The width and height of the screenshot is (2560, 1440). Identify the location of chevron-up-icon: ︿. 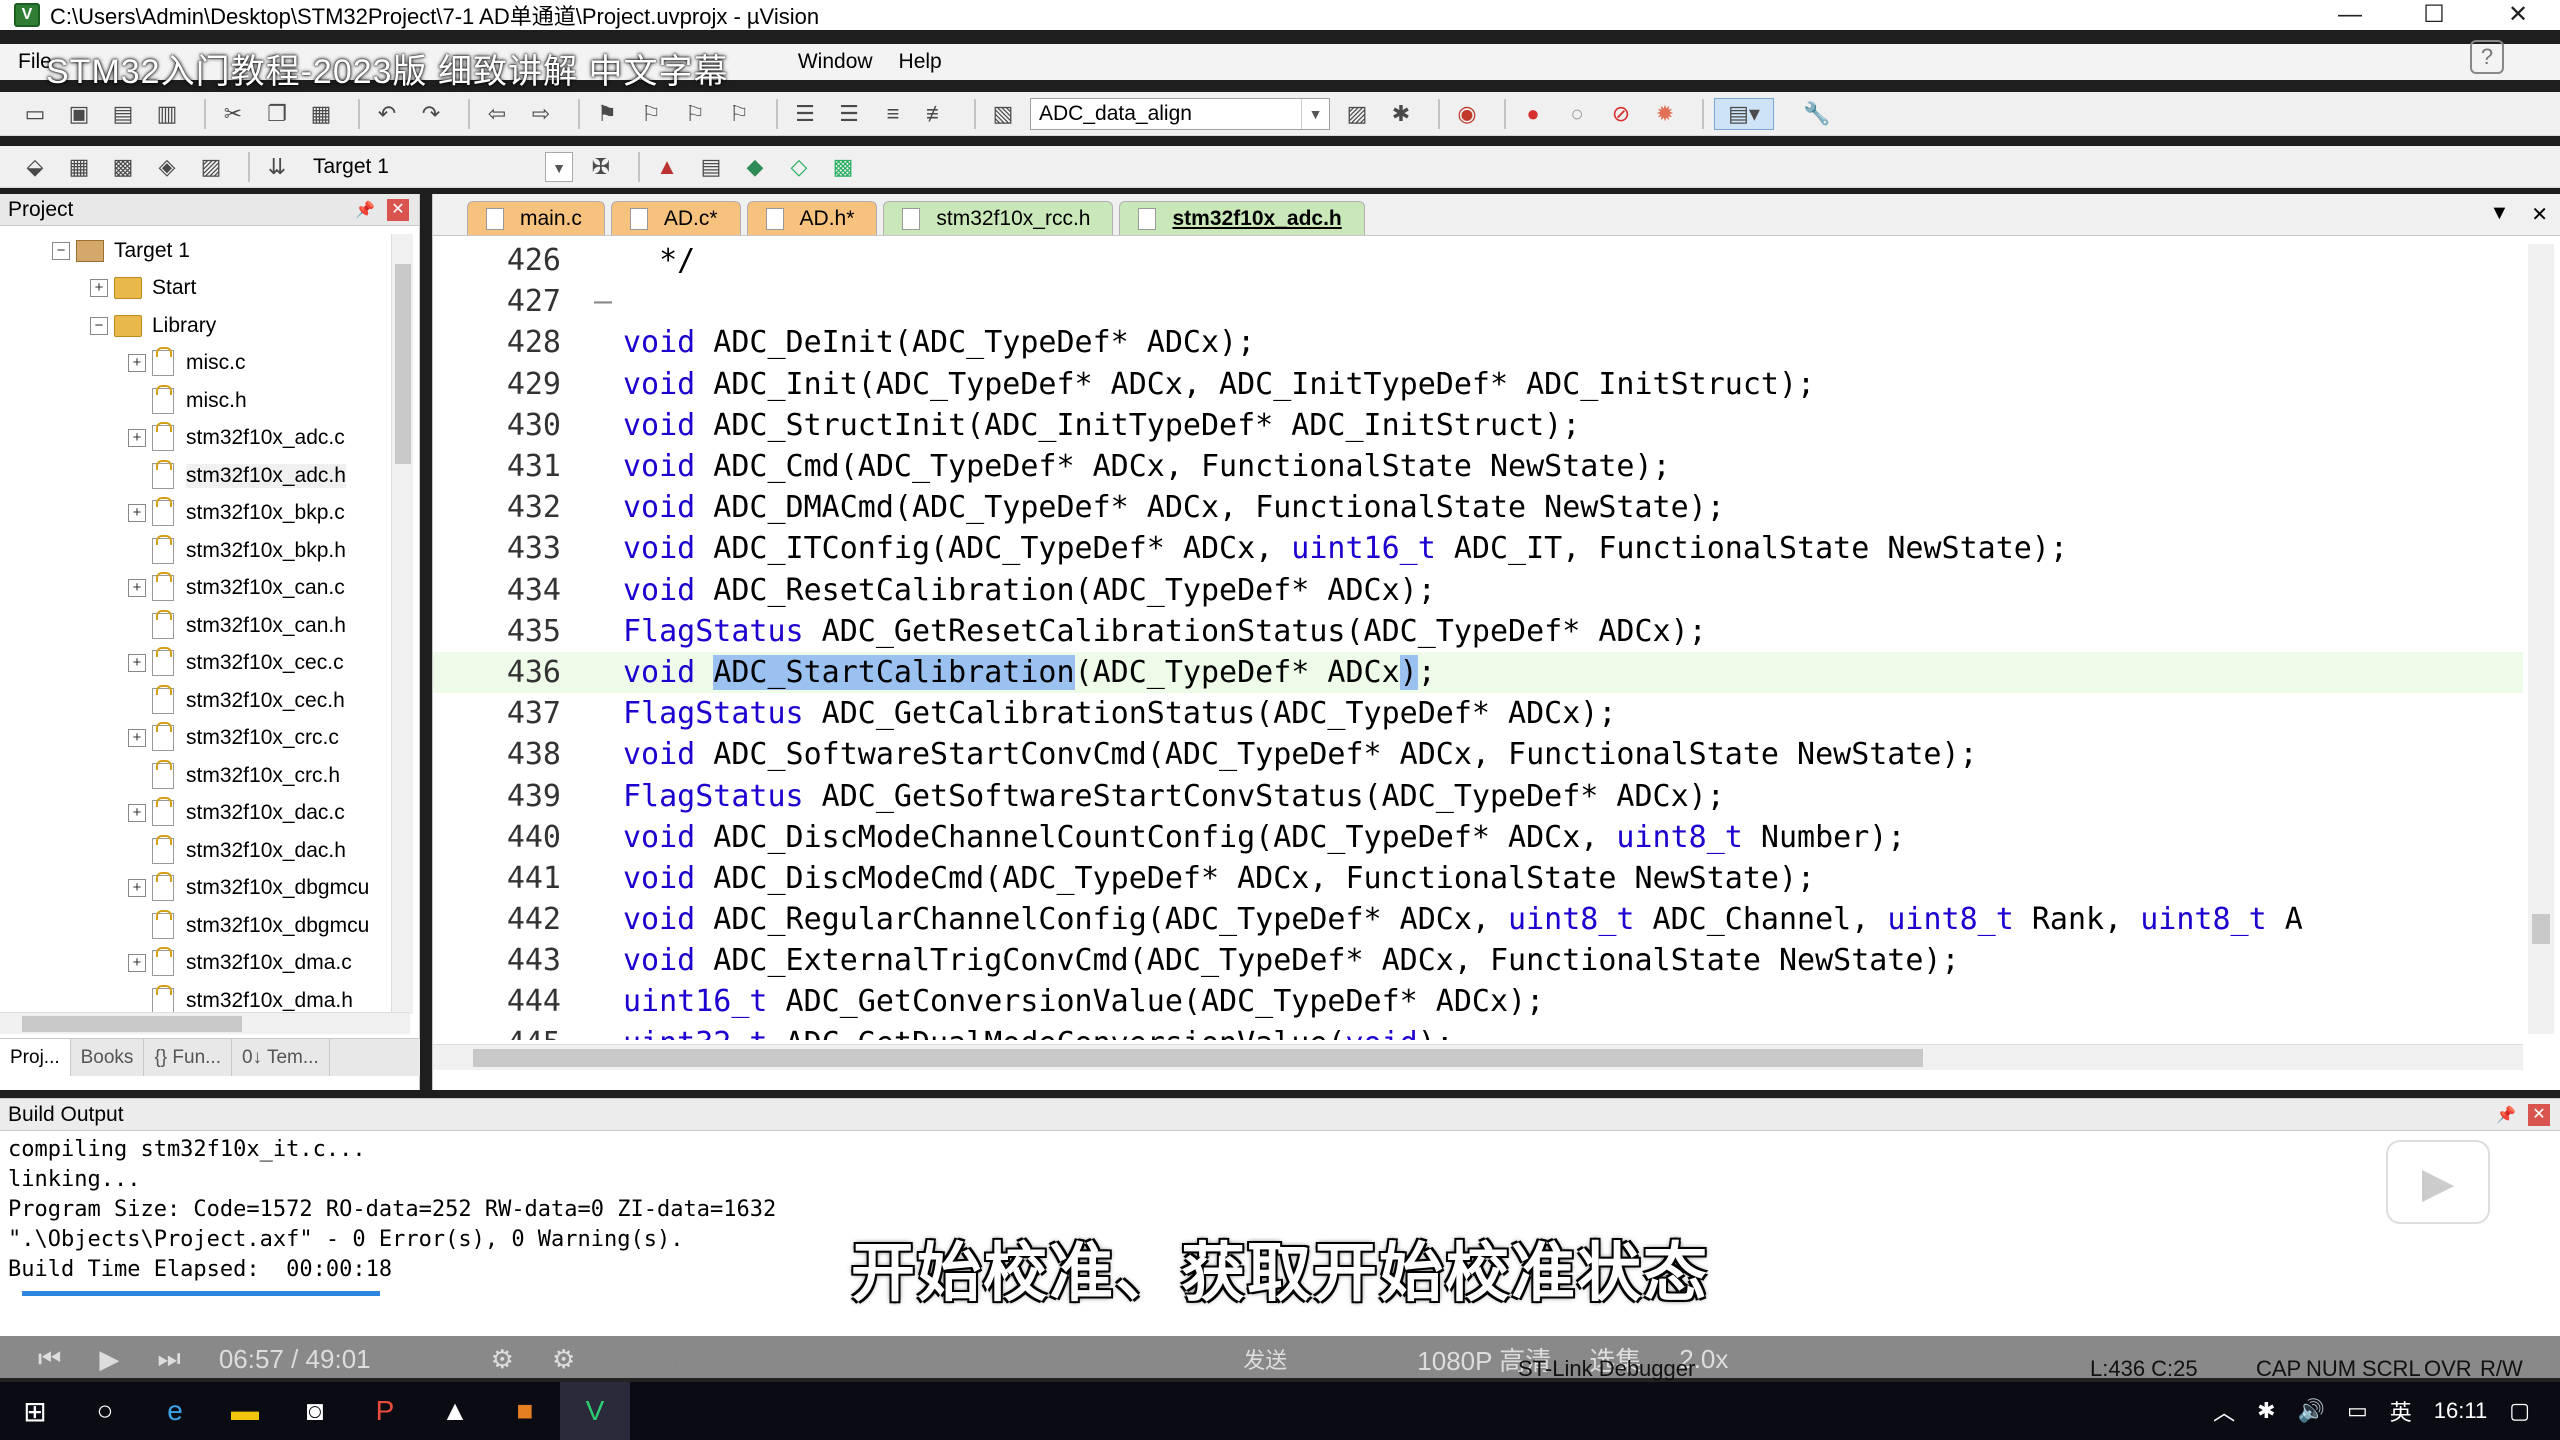
(2224, 1411).